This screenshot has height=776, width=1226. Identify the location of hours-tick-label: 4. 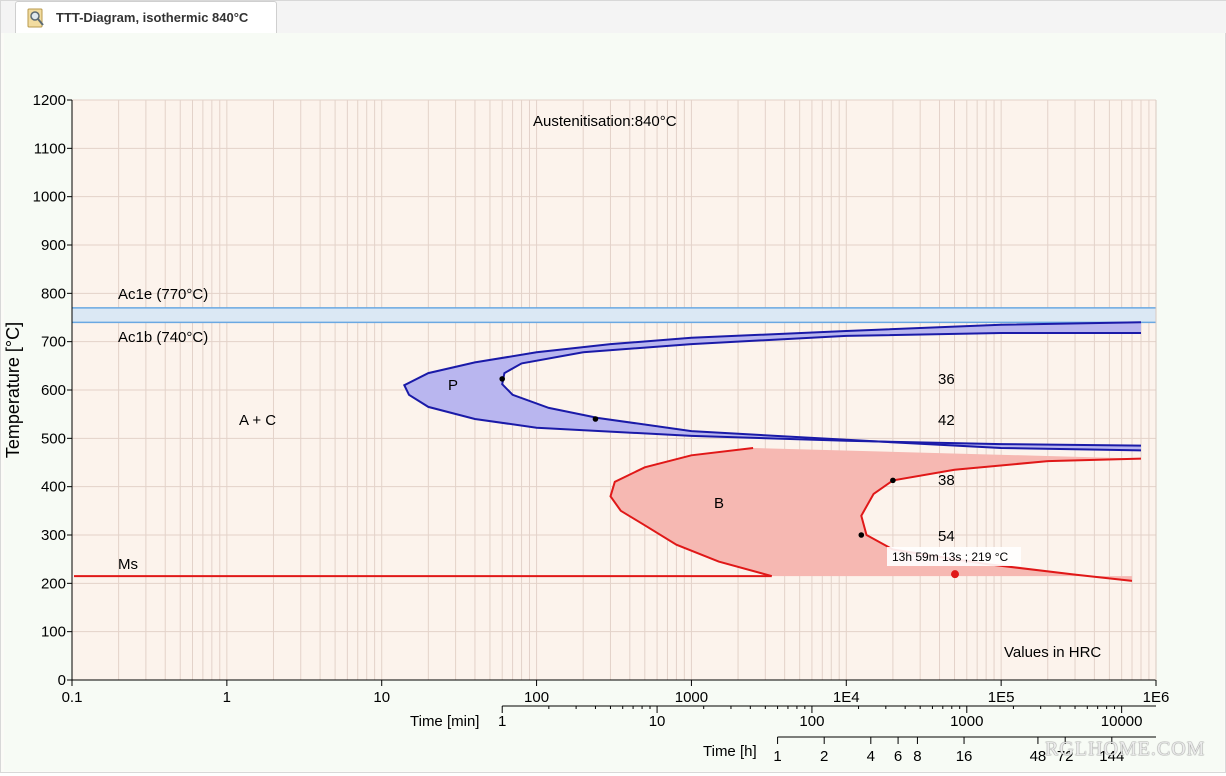
(871, 756).